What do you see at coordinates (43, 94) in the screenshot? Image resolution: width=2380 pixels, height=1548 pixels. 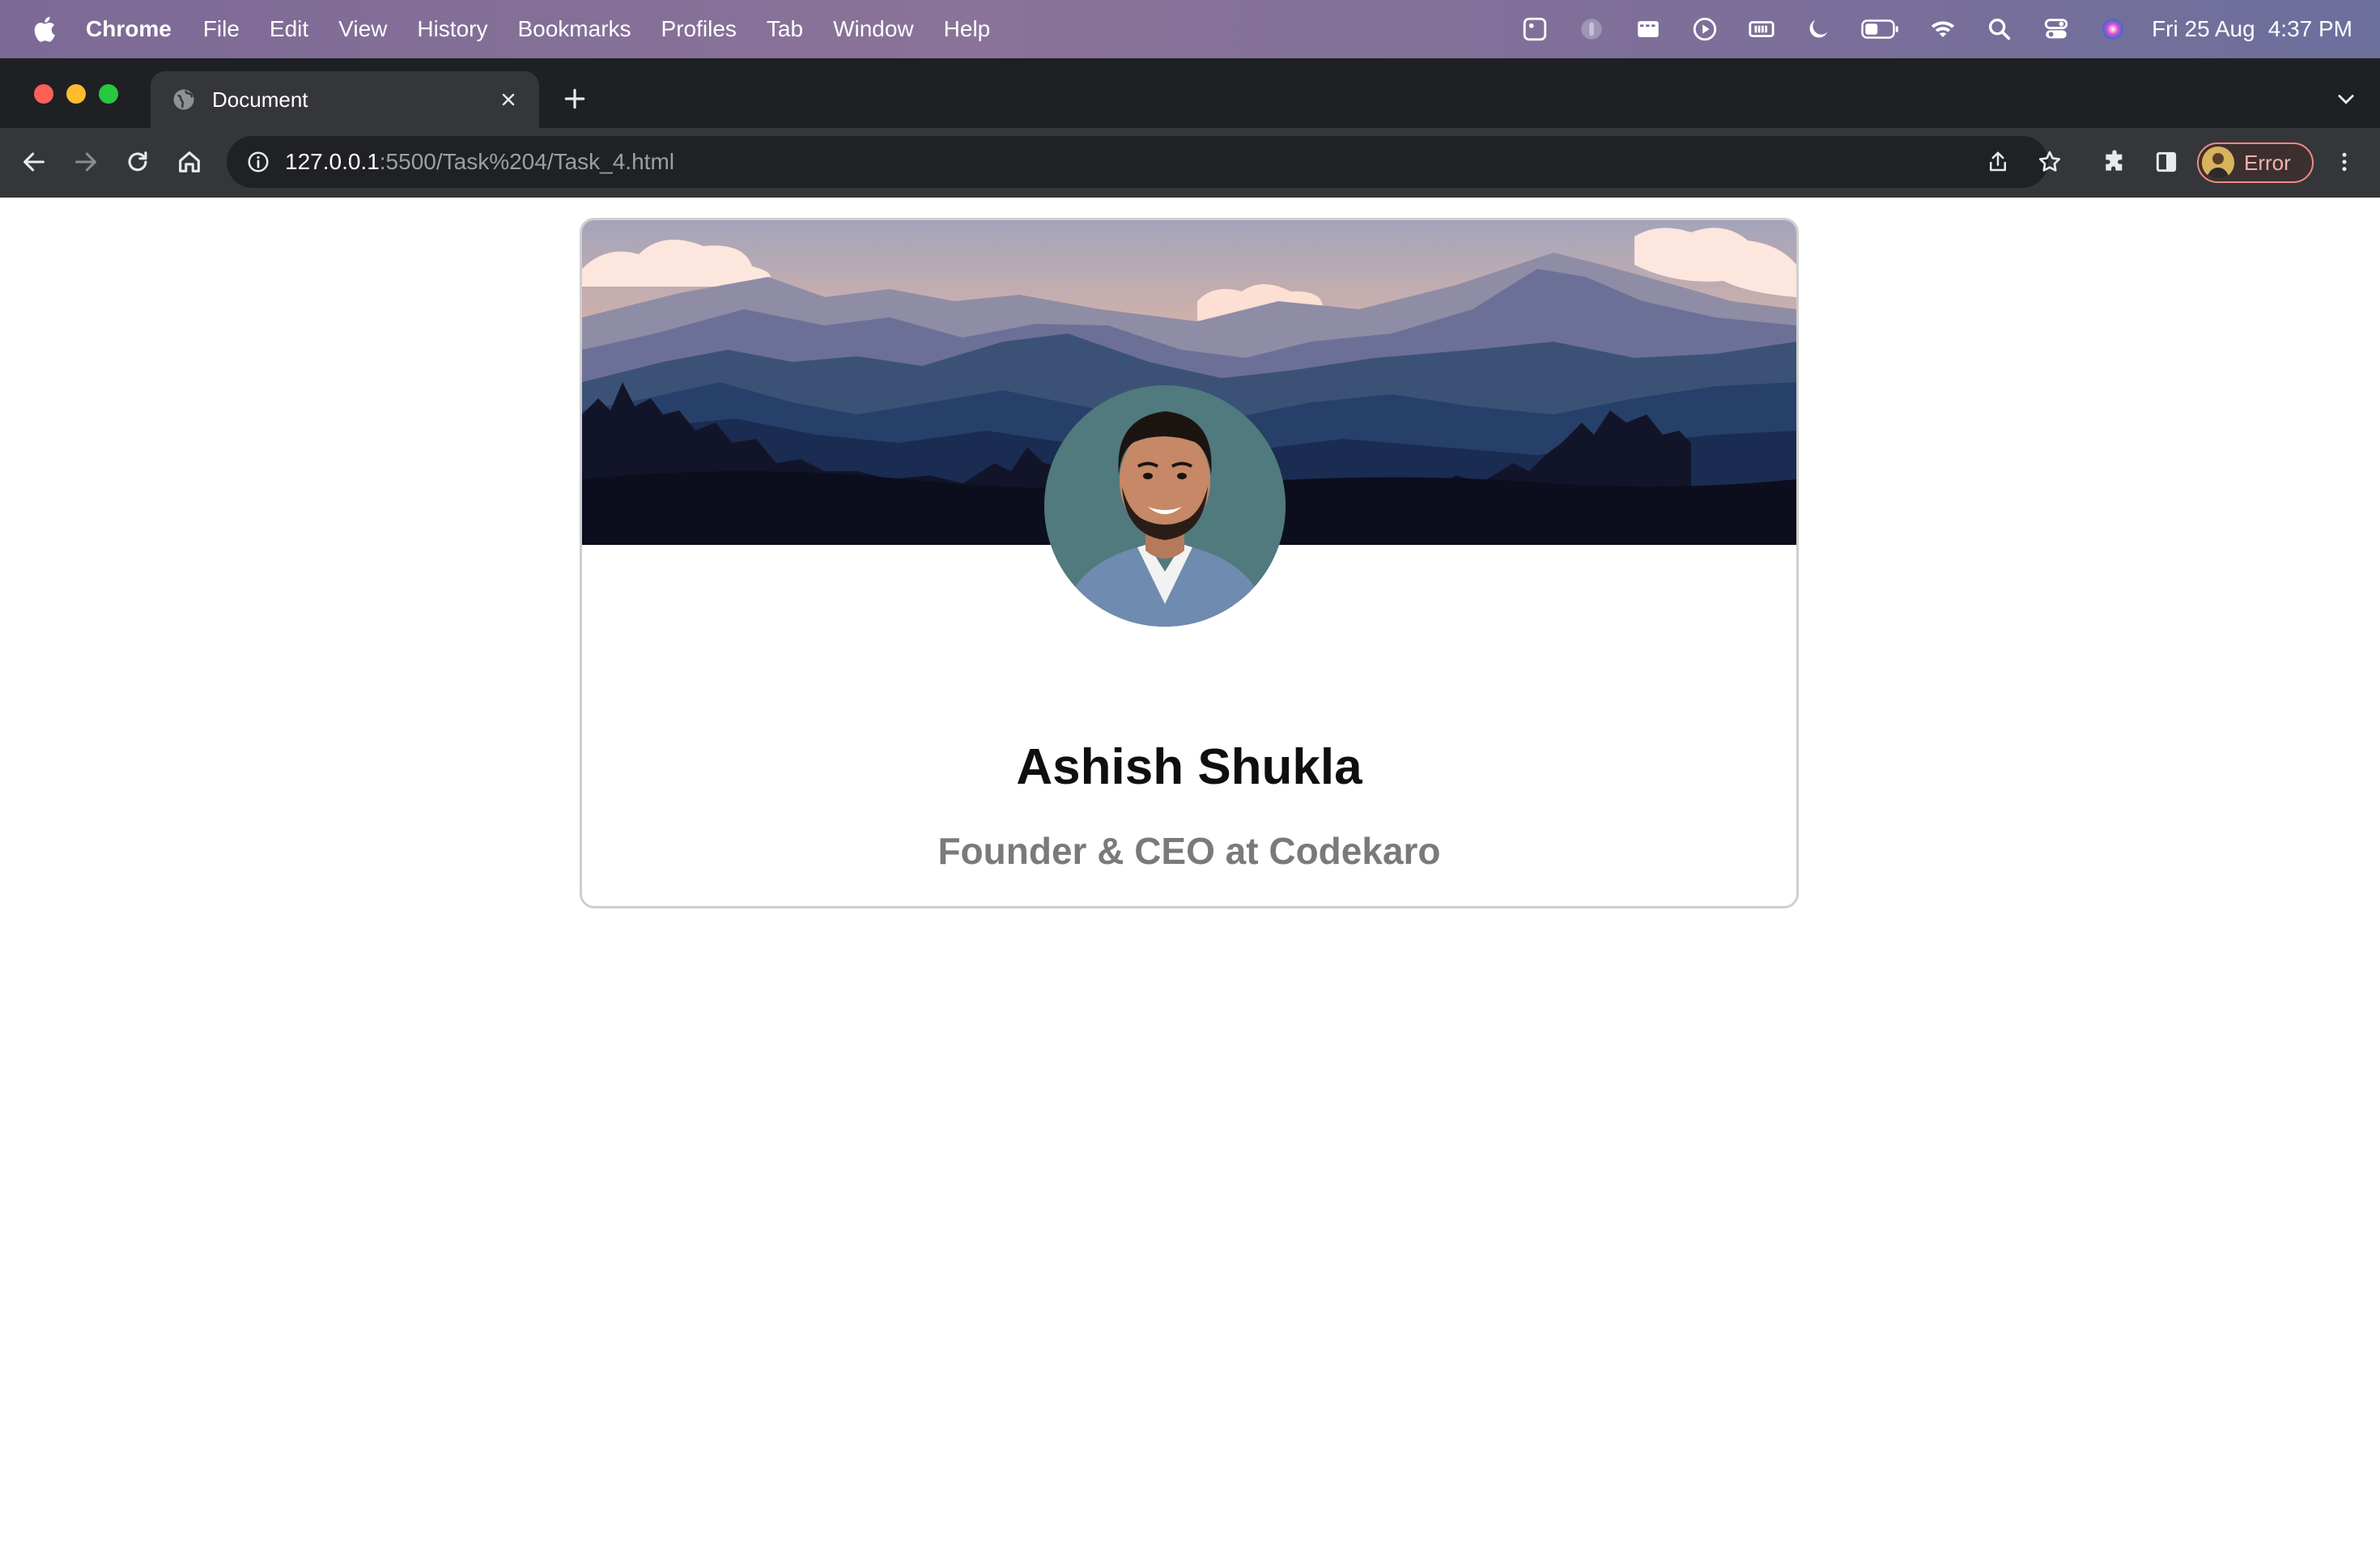 I see `window-close-button` at bounding box center [43, 94].